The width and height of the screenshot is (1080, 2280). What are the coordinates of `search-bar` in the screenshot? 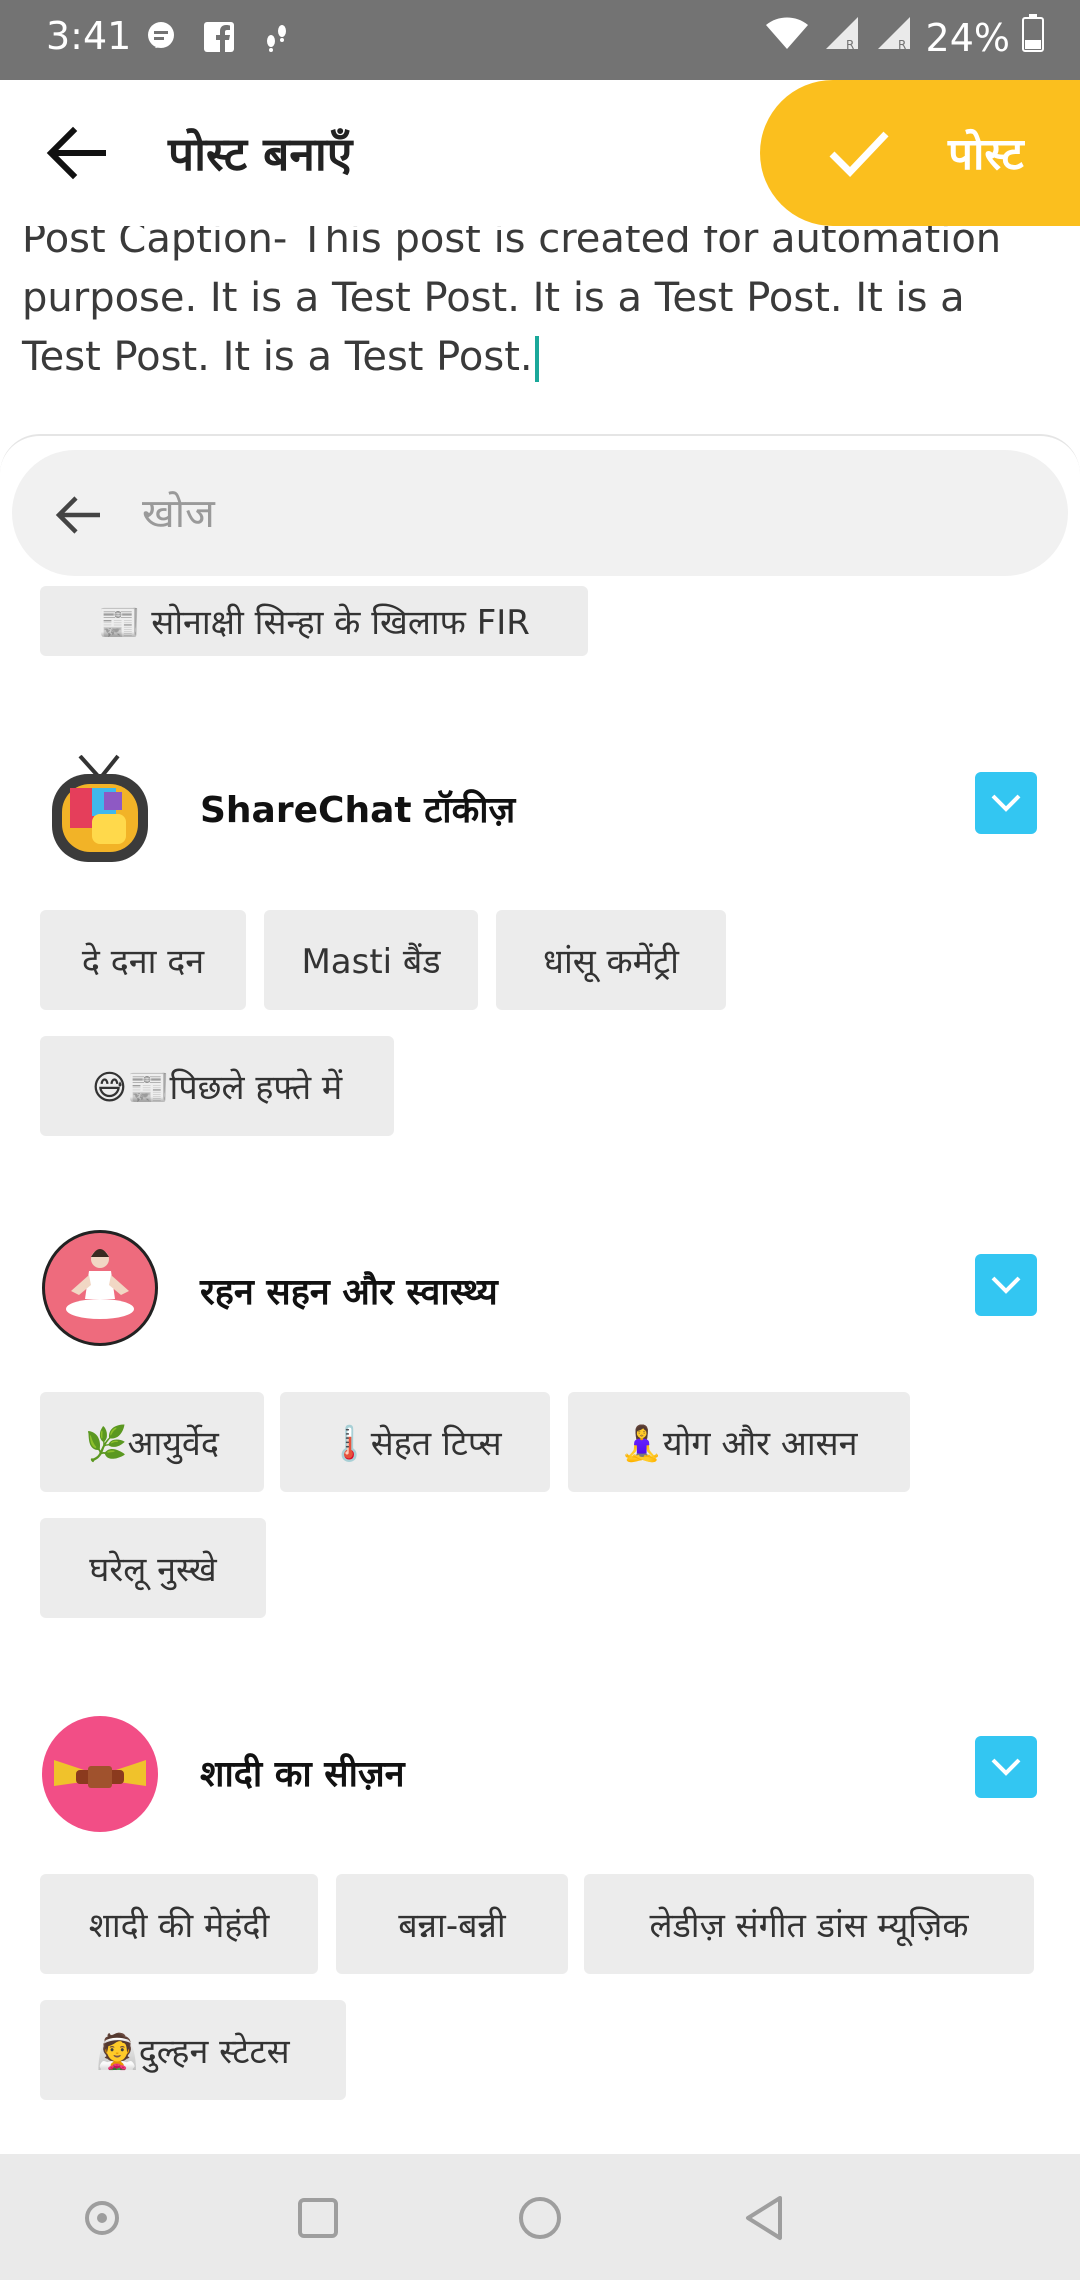 It's located at (540, 513).